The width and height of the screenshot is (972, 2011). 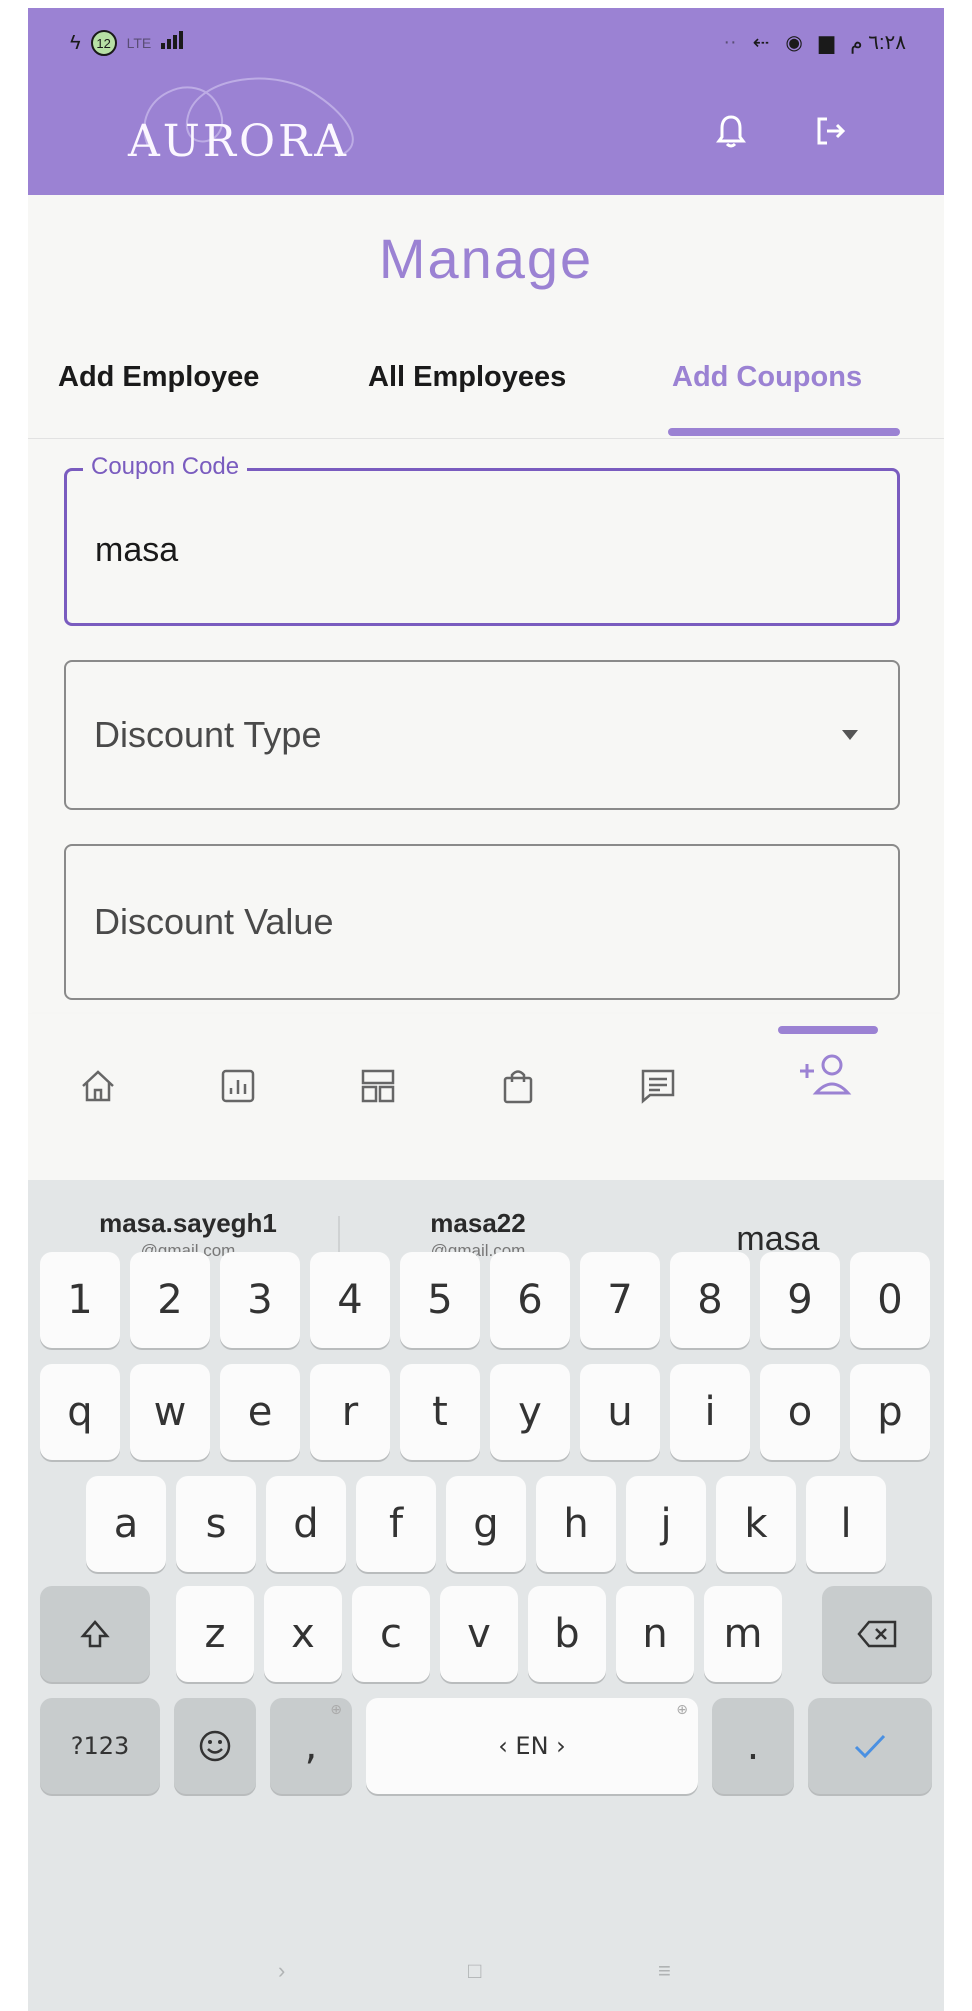 I want to click on key-label: e, so click(x=260, y=1412).